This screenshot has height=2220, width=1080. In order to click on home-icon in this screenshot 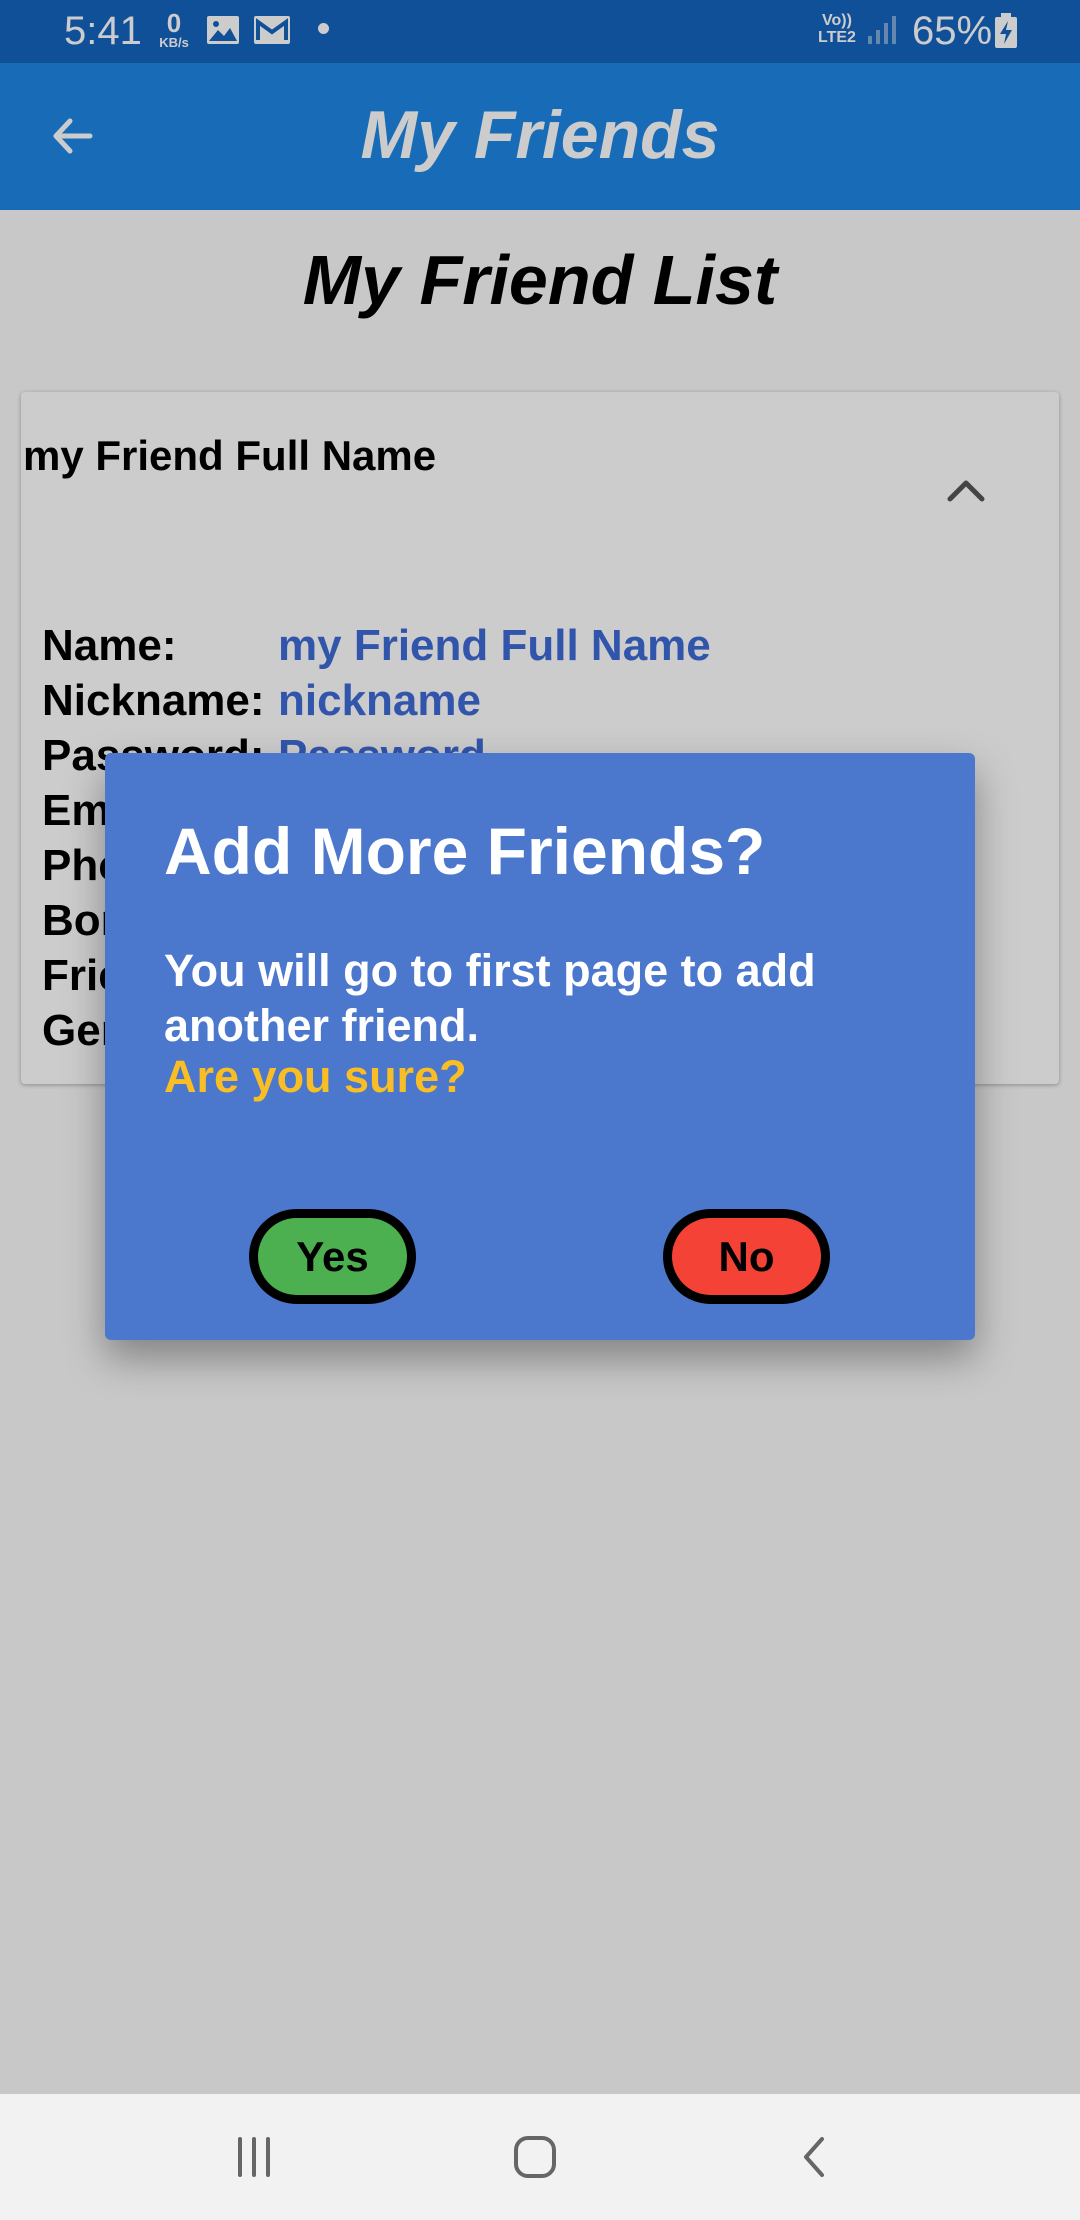, I will do `click(535, 2157)`.